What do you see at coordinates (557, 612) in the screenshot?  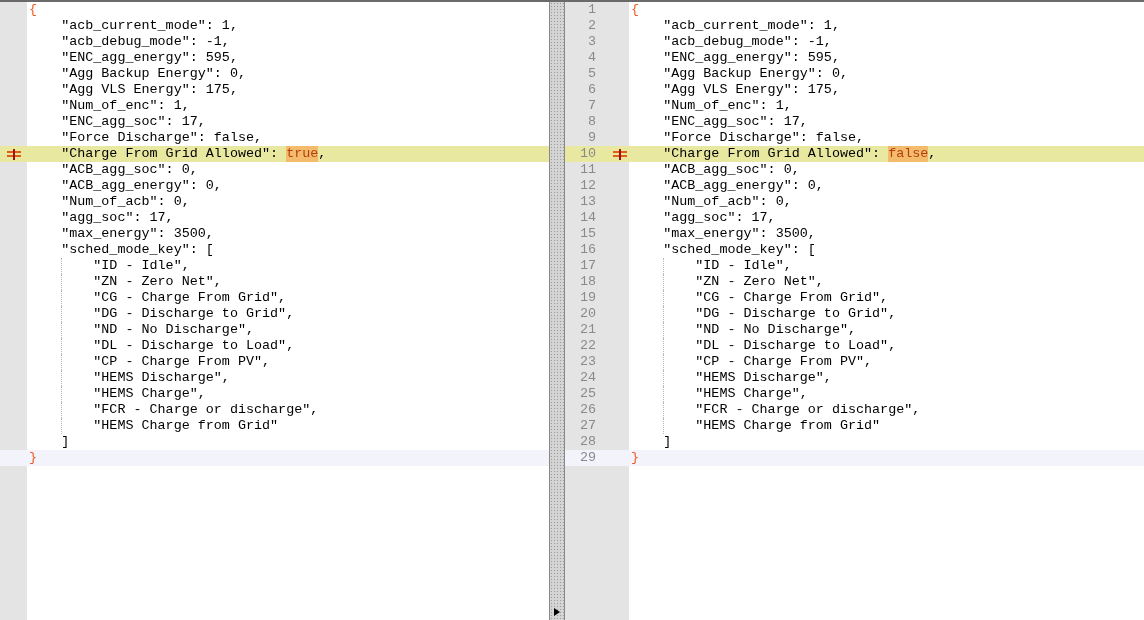 I see `arrow-icon` at bounding box center [557, 612].